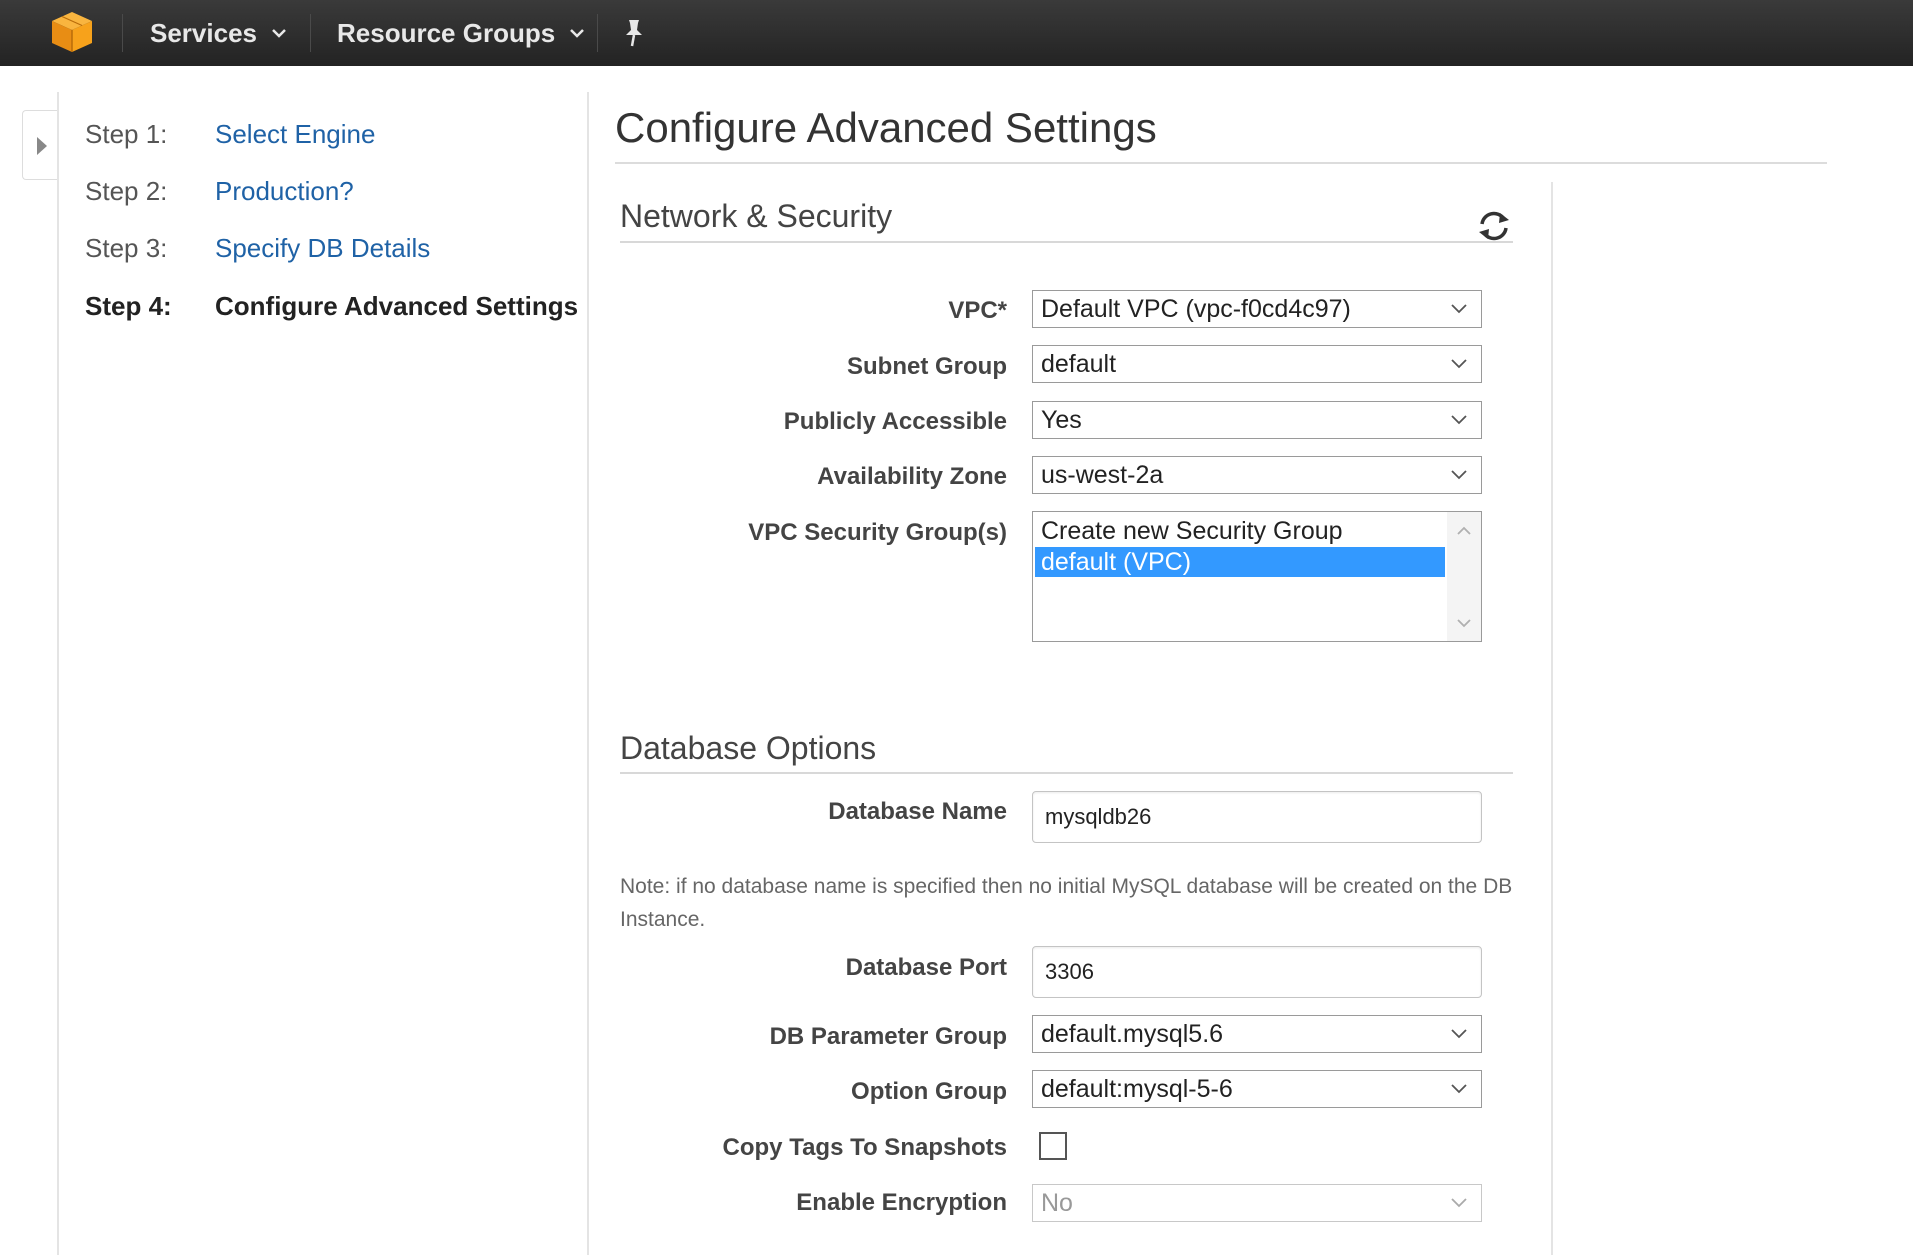  I want to click on sidebar-divider, so click(58, 673).